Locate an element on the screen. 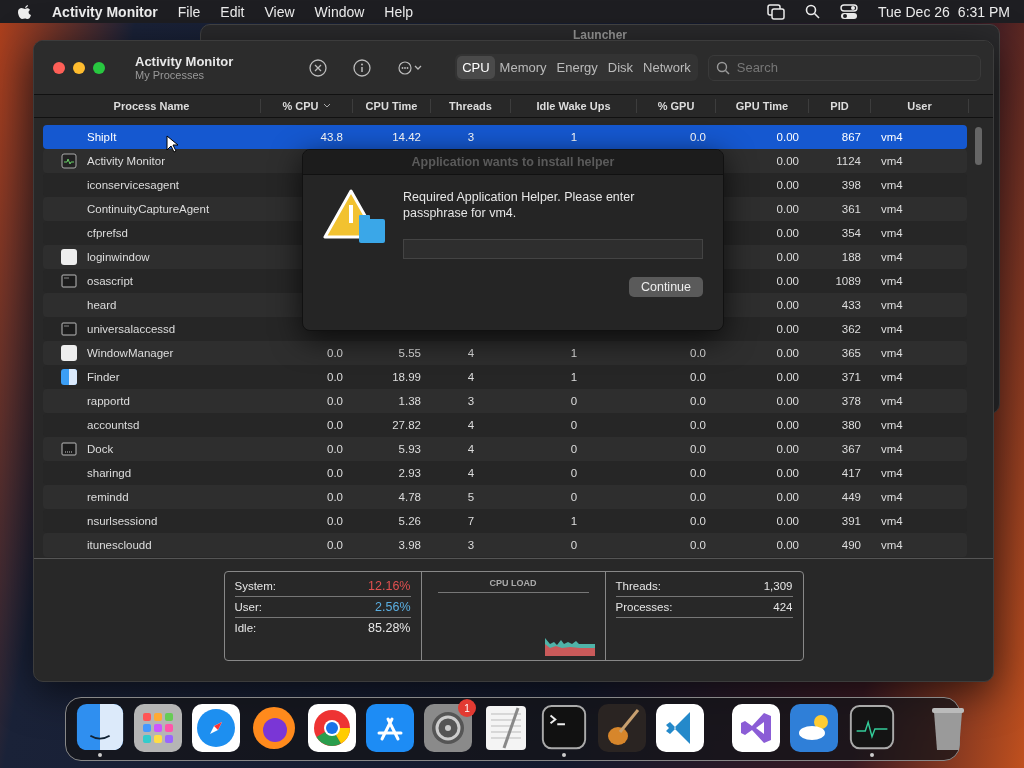 This screenshot has height=768, width=1024. table-cell: 371 is located at coordinates (851, 377).